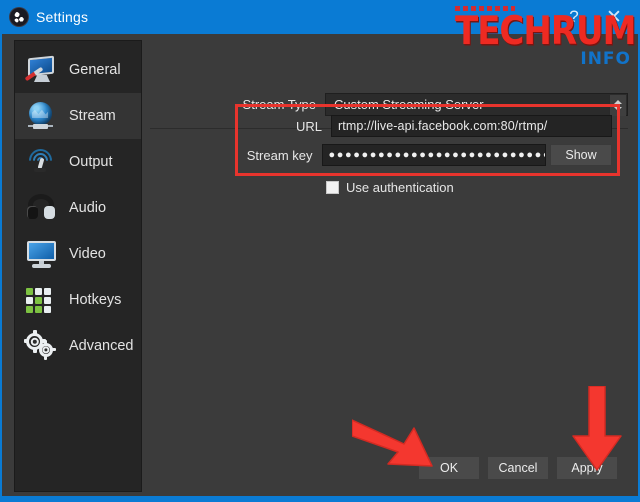 The width and height of the screenshot is (640, 502). I want to click on sidebar-item-label: Video, so click(87, 254).